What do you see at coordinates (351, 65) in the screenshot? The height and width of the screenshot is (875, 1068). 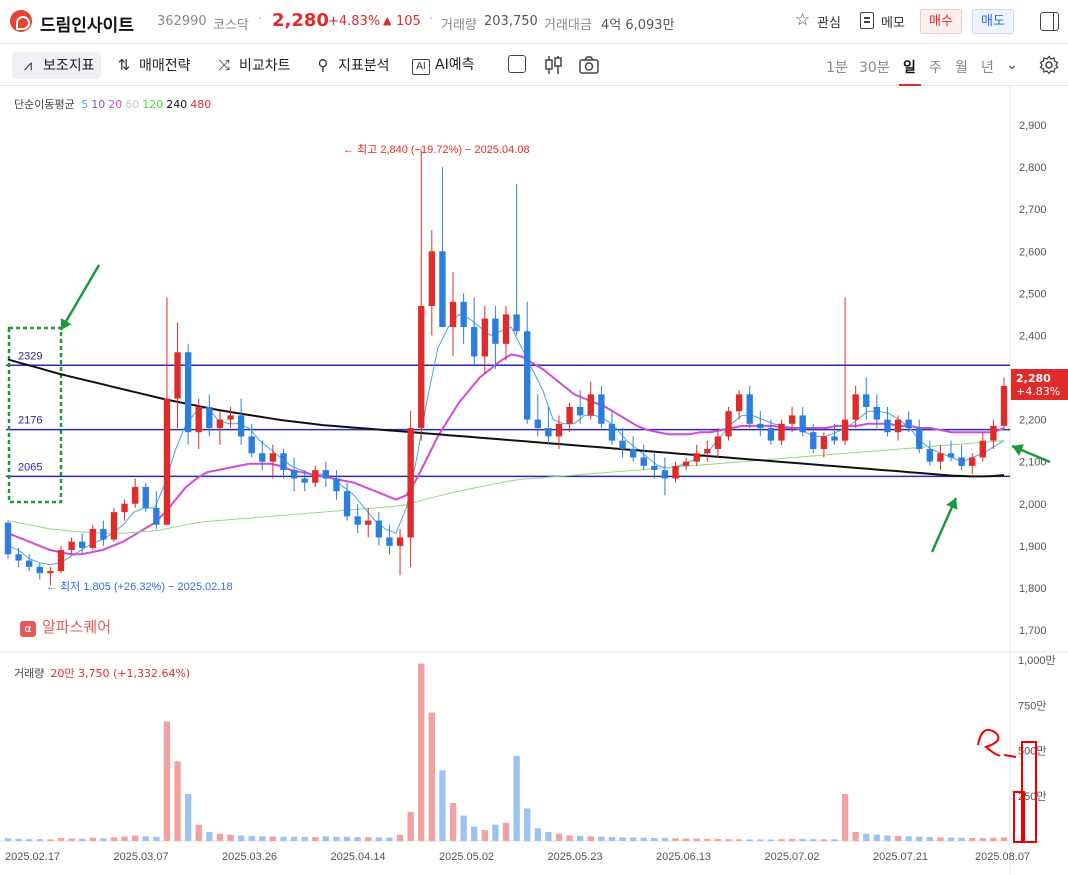 I see `analysis-button: ⚲ 지표분석` at bounding box center [351, 65].